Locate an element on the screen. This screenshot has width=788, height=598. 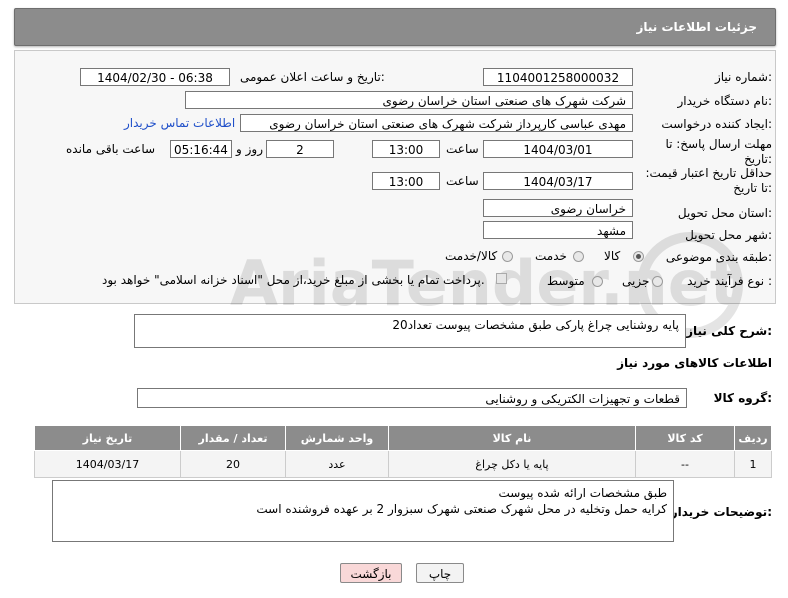
print-button: چاپ is located at coordinates (440, 573).